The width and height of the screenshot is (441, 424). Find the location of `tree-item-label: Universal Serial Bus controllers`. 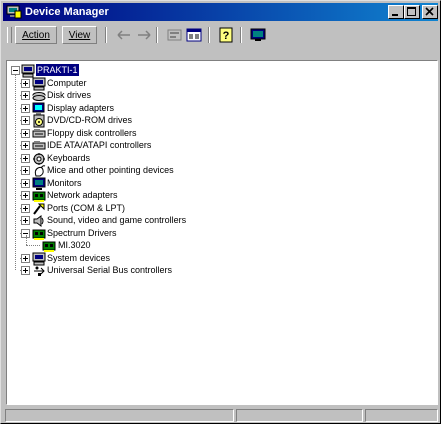

tree-item-label: Universal Serial Bus controllers is located at coordinates (109, 270).